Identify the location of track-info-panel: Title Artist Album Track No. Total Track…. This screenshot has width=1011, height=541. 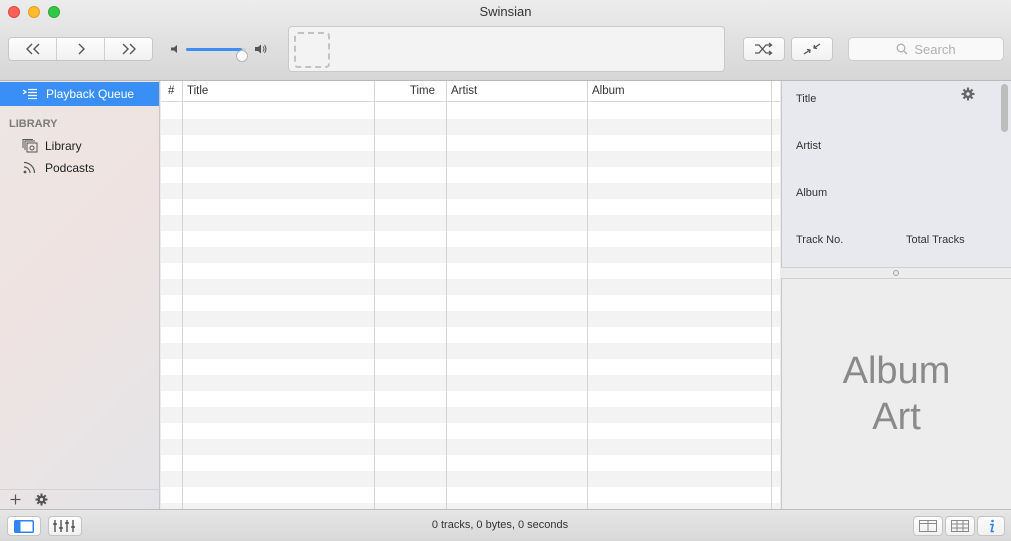
(896, 179).